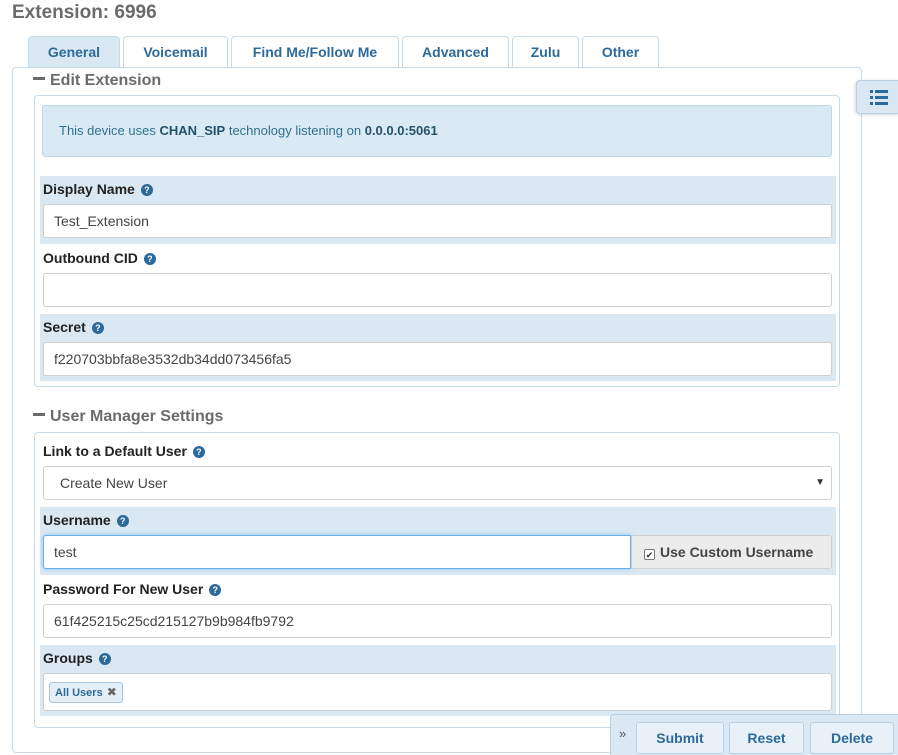 This screenshot has height=755, width=898. I want to click on side-menu-toggle, so click(877, 97).